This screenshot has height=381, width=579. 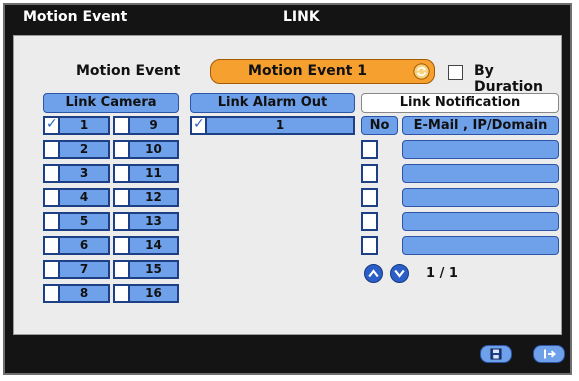 I want to click on link-alarm-out-header: Link Alarm Out, so click(x=272, y=103).